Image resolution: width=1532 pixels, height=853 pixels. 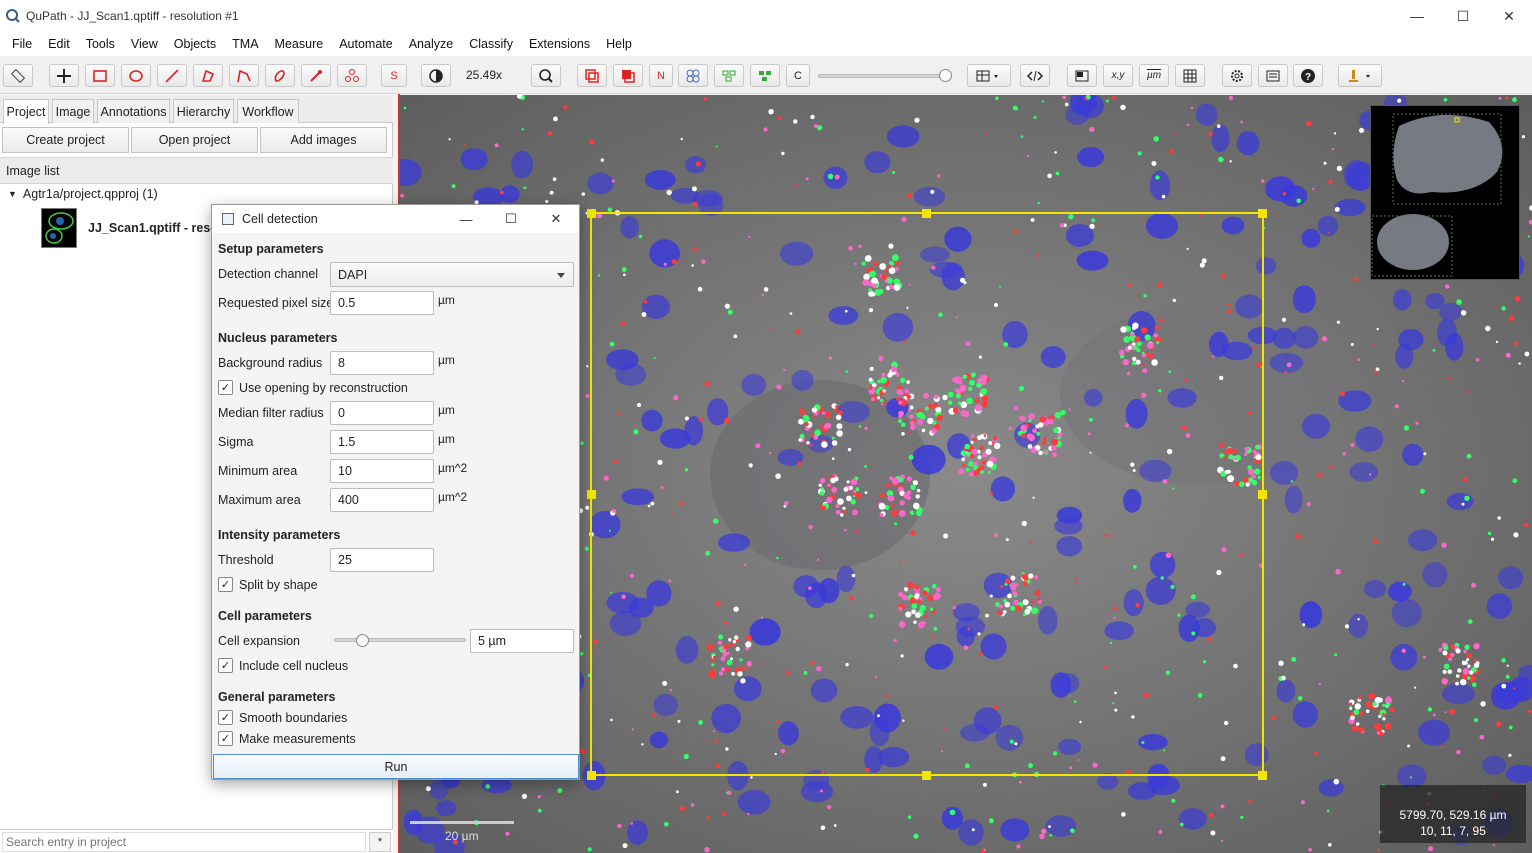 What do you see at coordinates (798, 75) in the screenshot?
I see `show-connections-button: C` at bounding box center [798, 75].